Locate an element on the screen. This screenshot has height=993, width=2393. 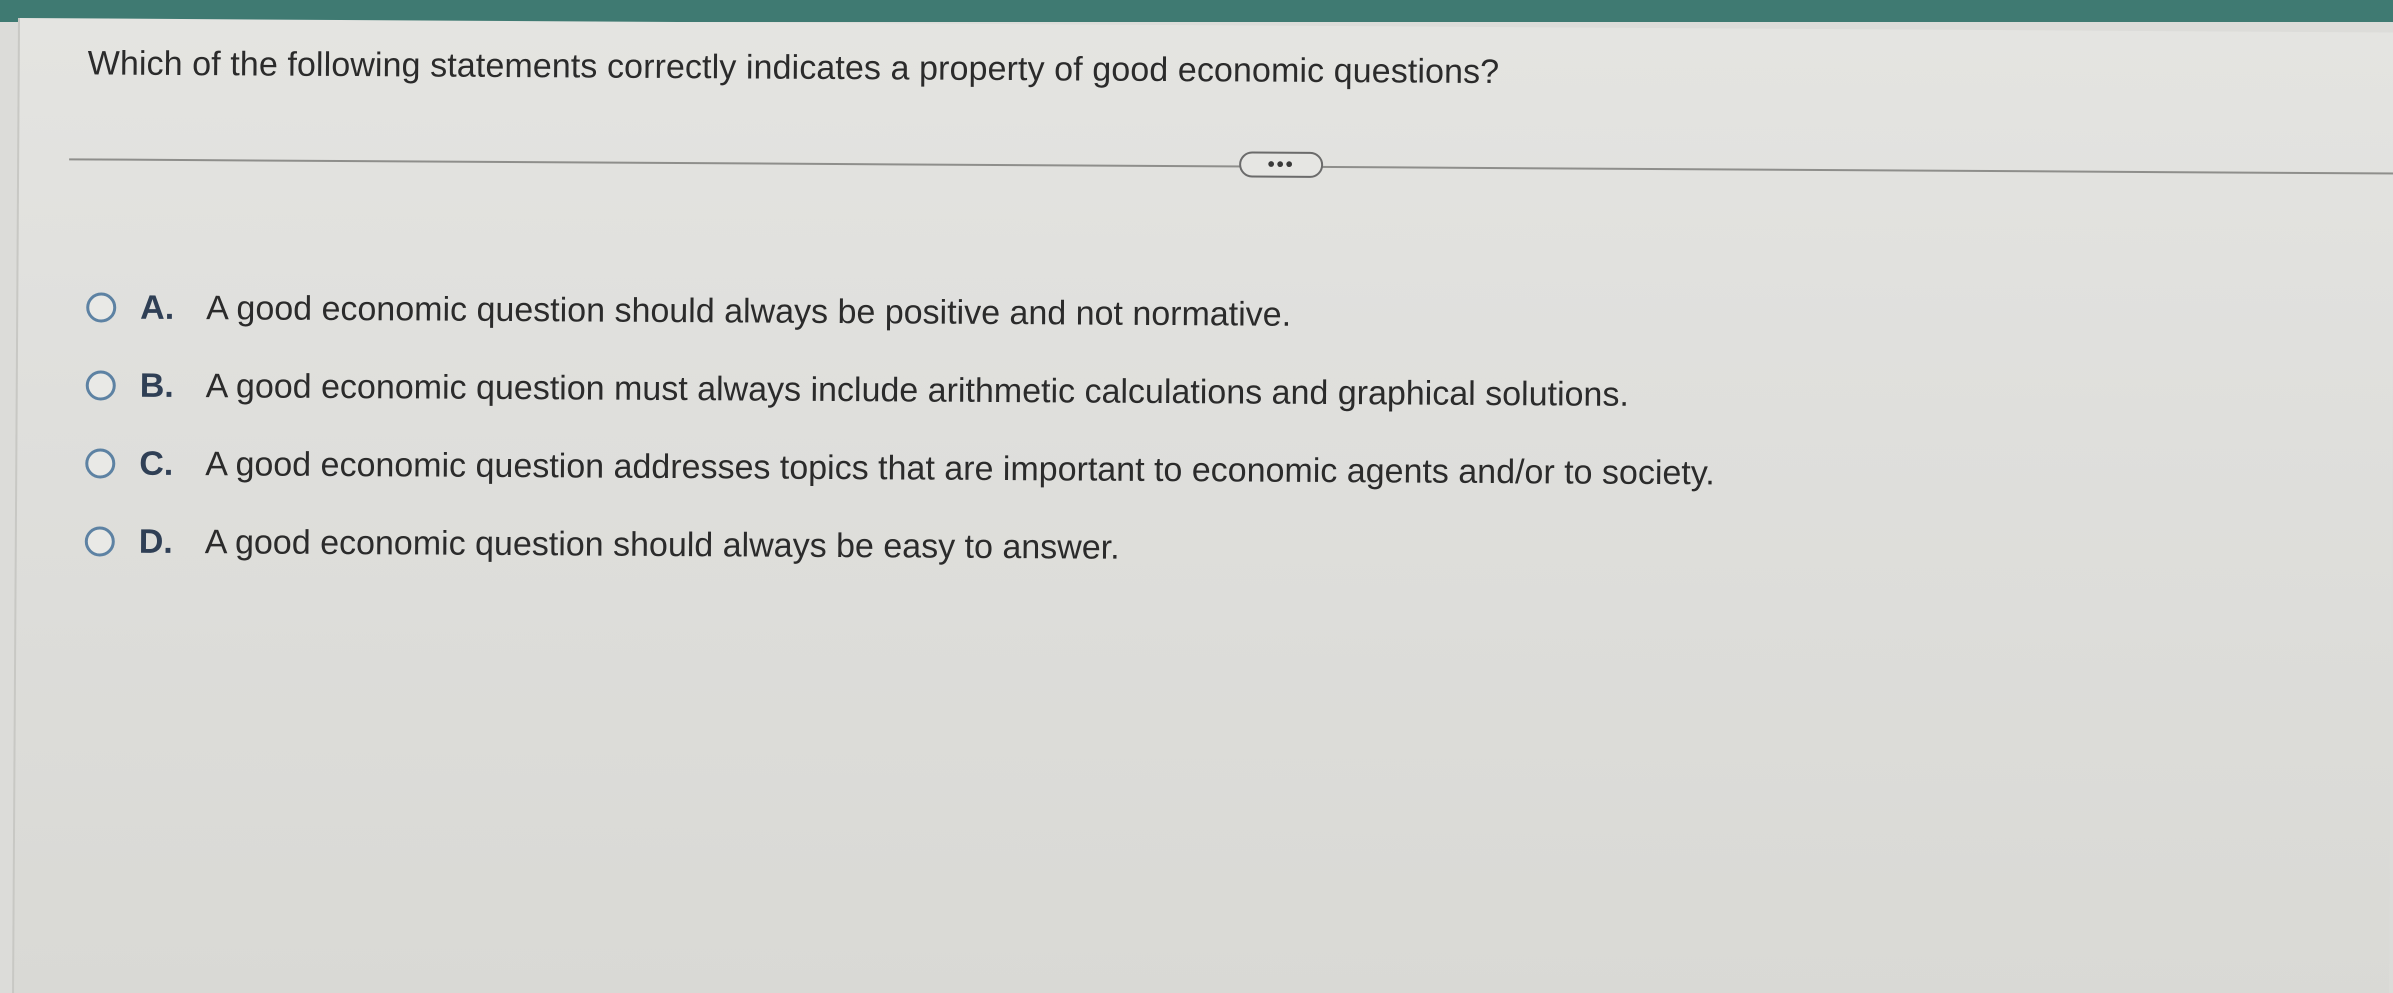
option-letter-b: B. is located at coordinates (156, 385).